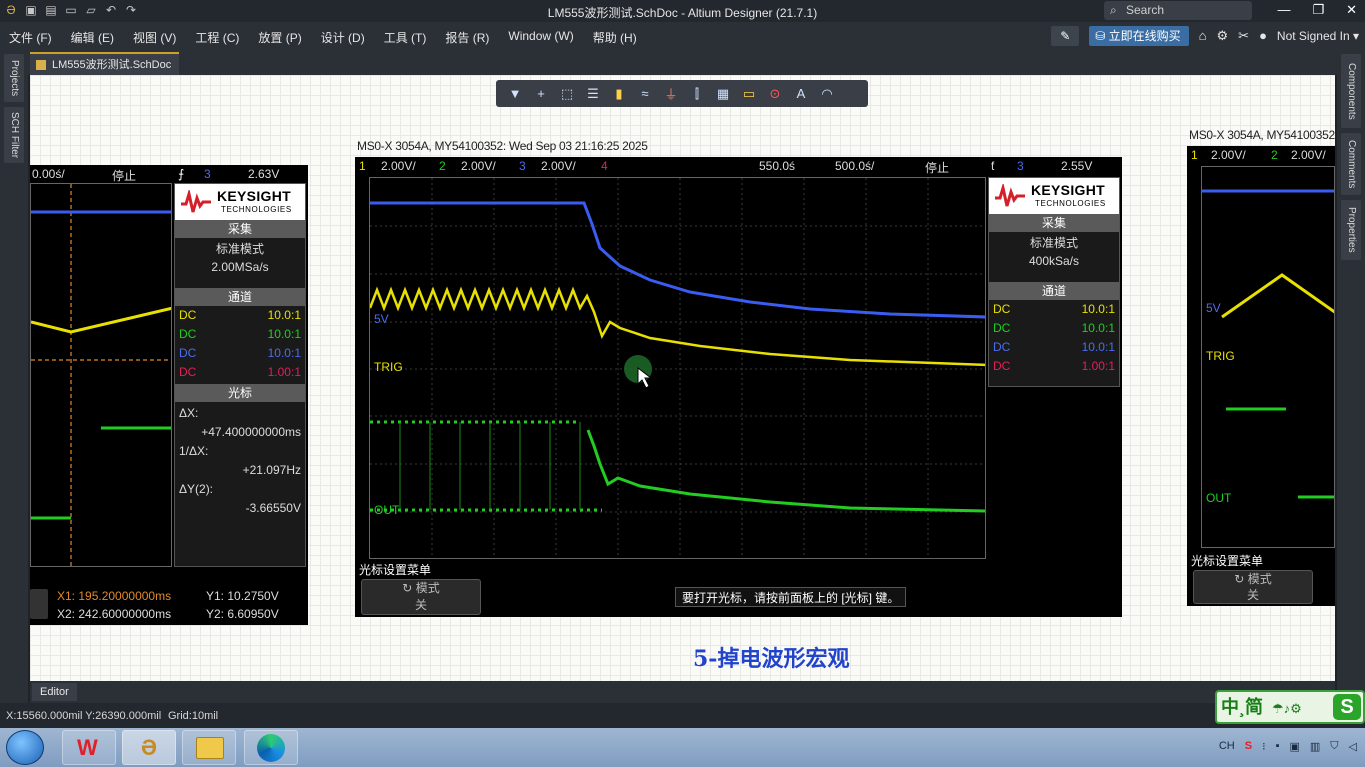 The width and height of the screenshot is (1365, 767). I want to click on ime-tray-icon: ⁝, so click(1264, 746).